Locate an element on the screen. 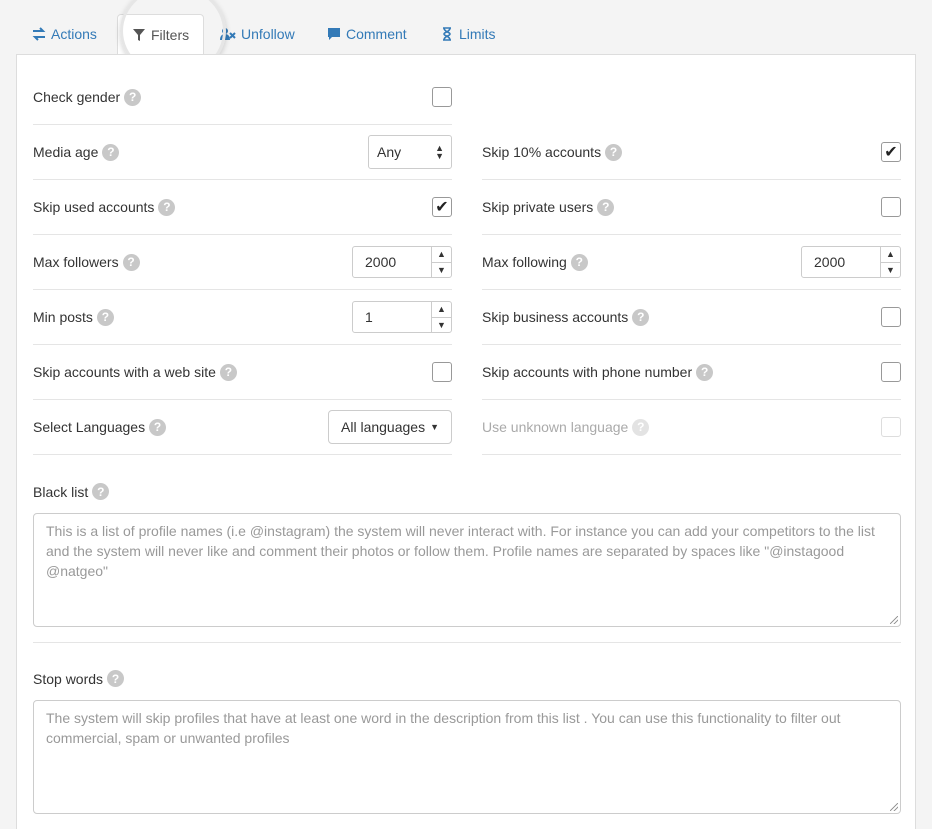  tab-label: Actions is located at coordinates (74, 34).